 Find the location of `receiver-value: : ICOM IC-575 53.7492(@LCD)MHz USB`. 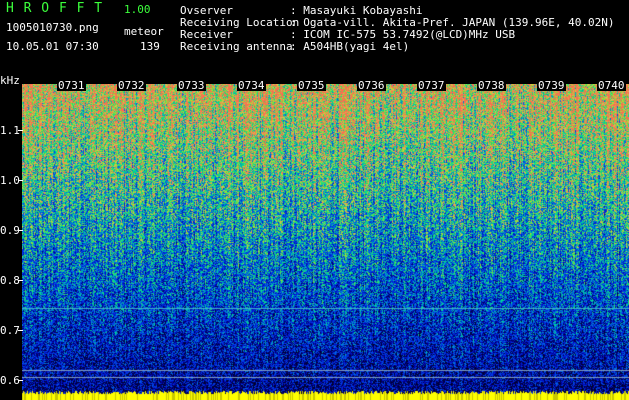

receiver-value: : ICOM IC-575 53.7492(@LCD)MHz USB is located at coordinates (403, 34).